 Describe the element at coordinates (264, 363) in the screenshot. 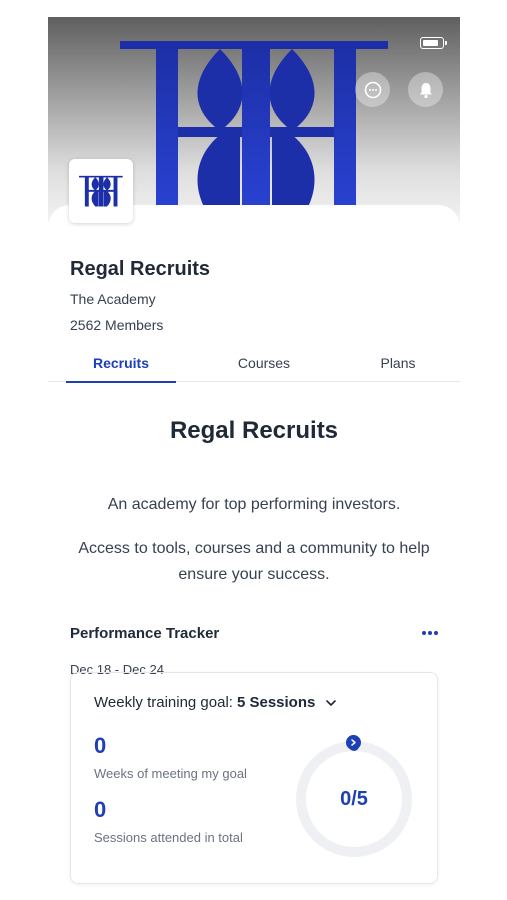

I see `tab-courses: Courses` at that location.